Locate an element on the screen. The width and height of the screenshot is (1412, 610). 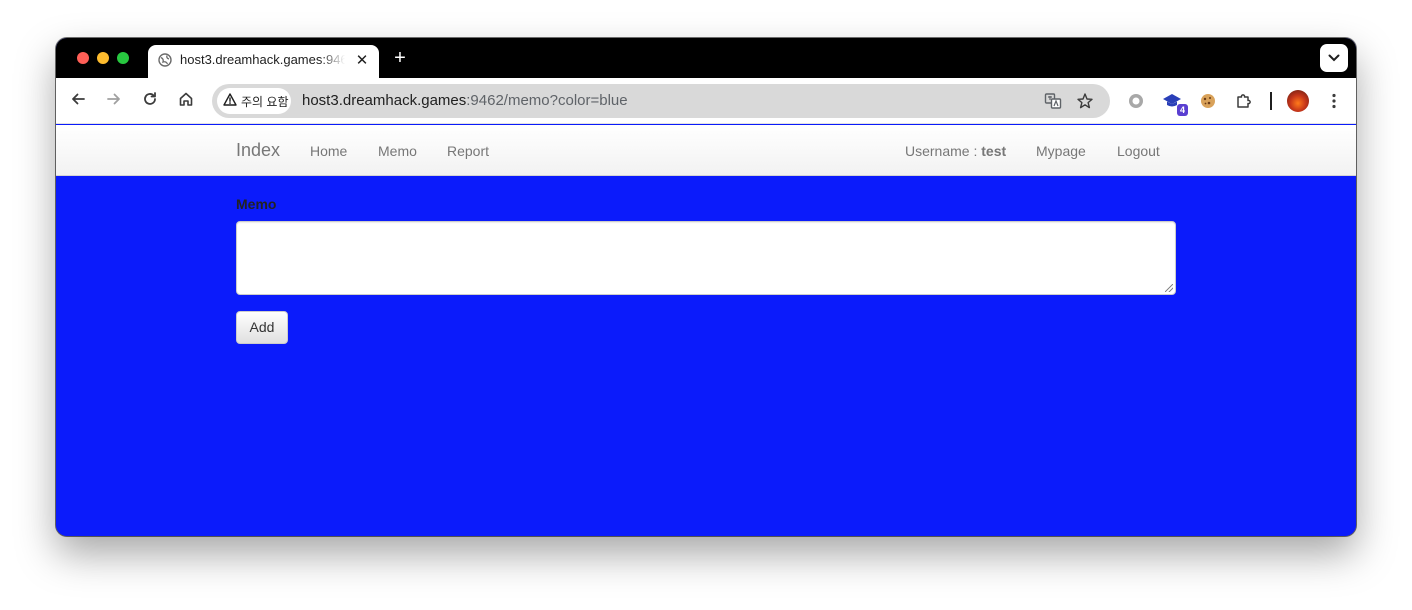
username-prefix: Username : is located at coordinates (943, 151).